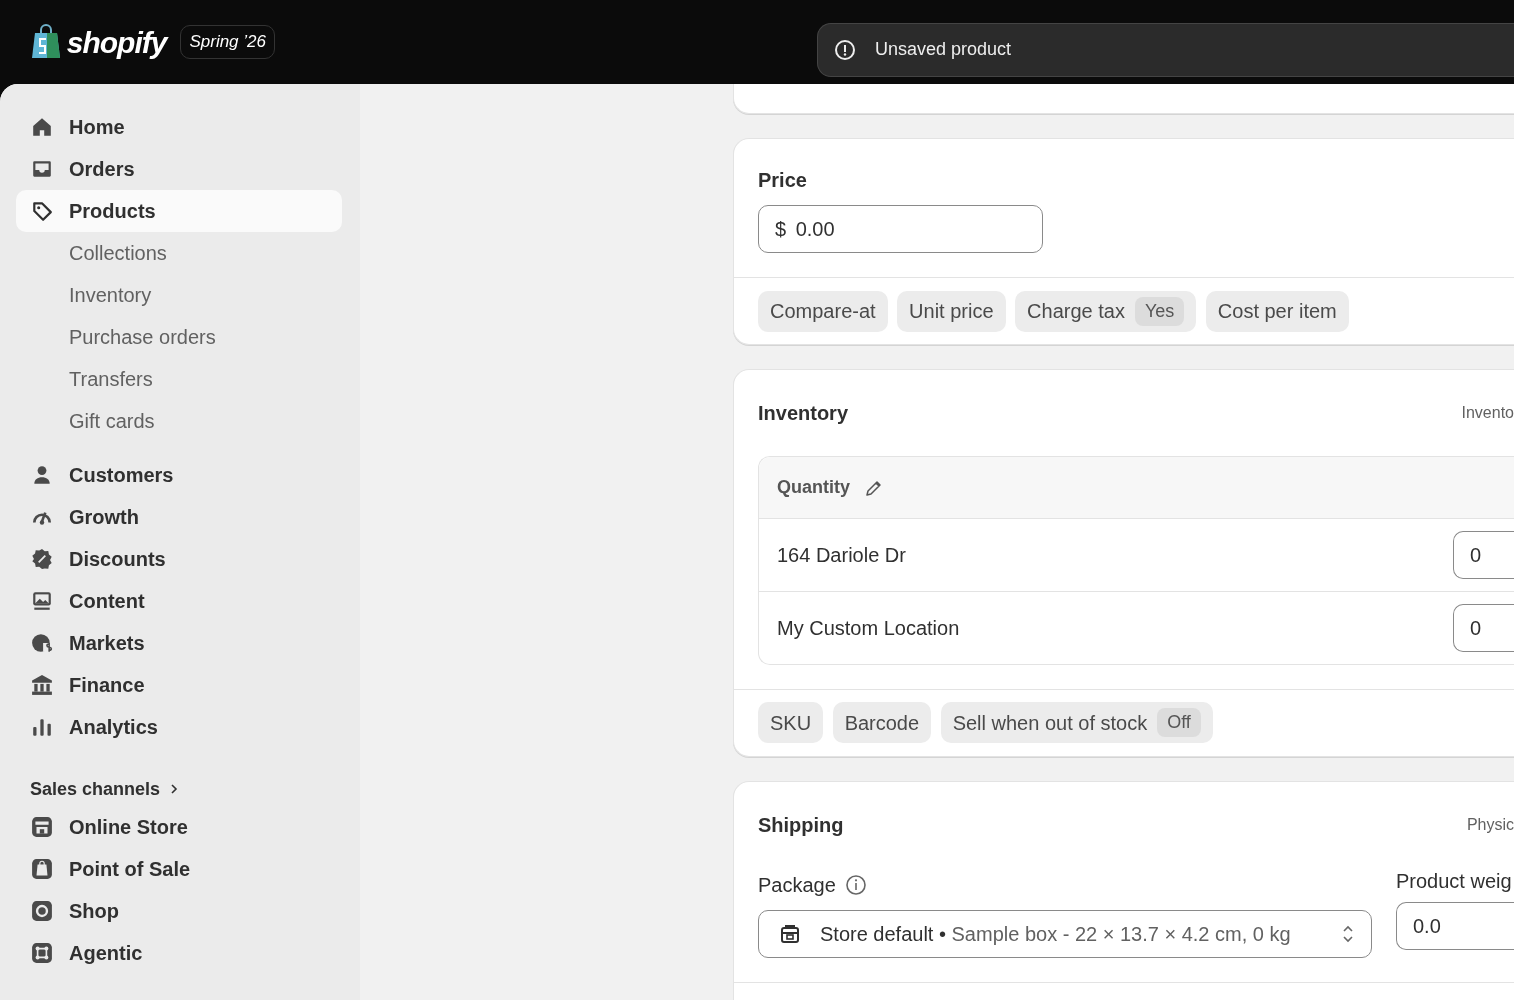  Describe the element at coordinates (1106, 311) in the screenshot. I see `chip-button: Charge tax Yes` at that location.